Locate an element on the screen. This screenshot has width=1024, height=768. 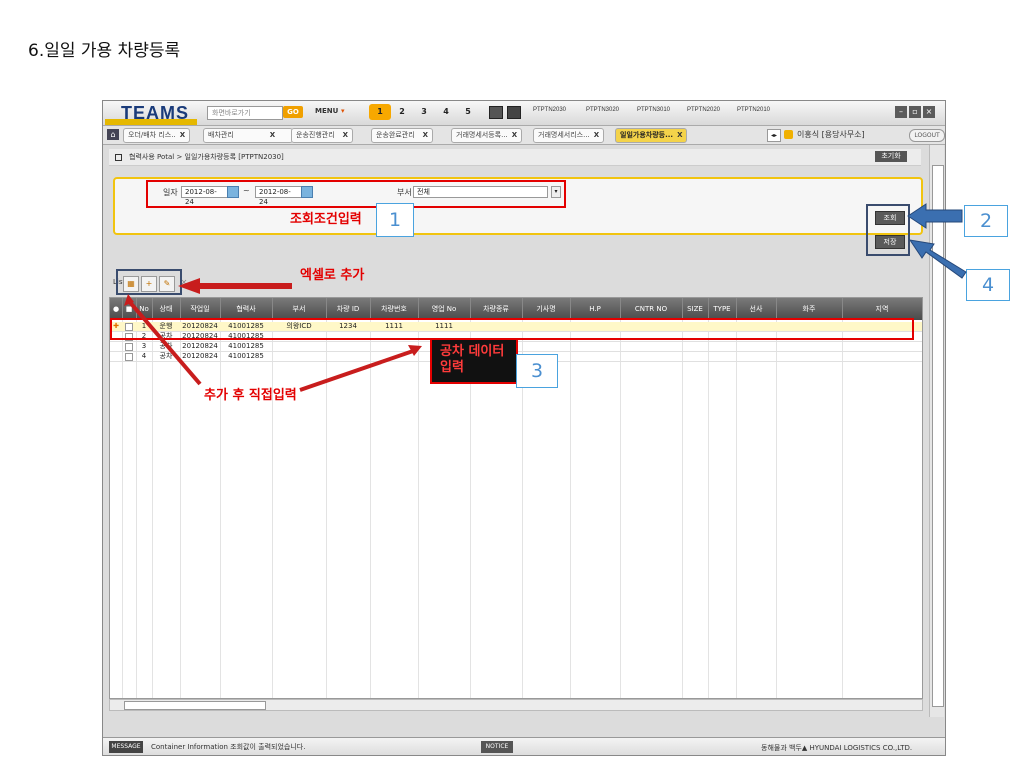
arrow-up-right-icon is located at coordinates (358, 370).